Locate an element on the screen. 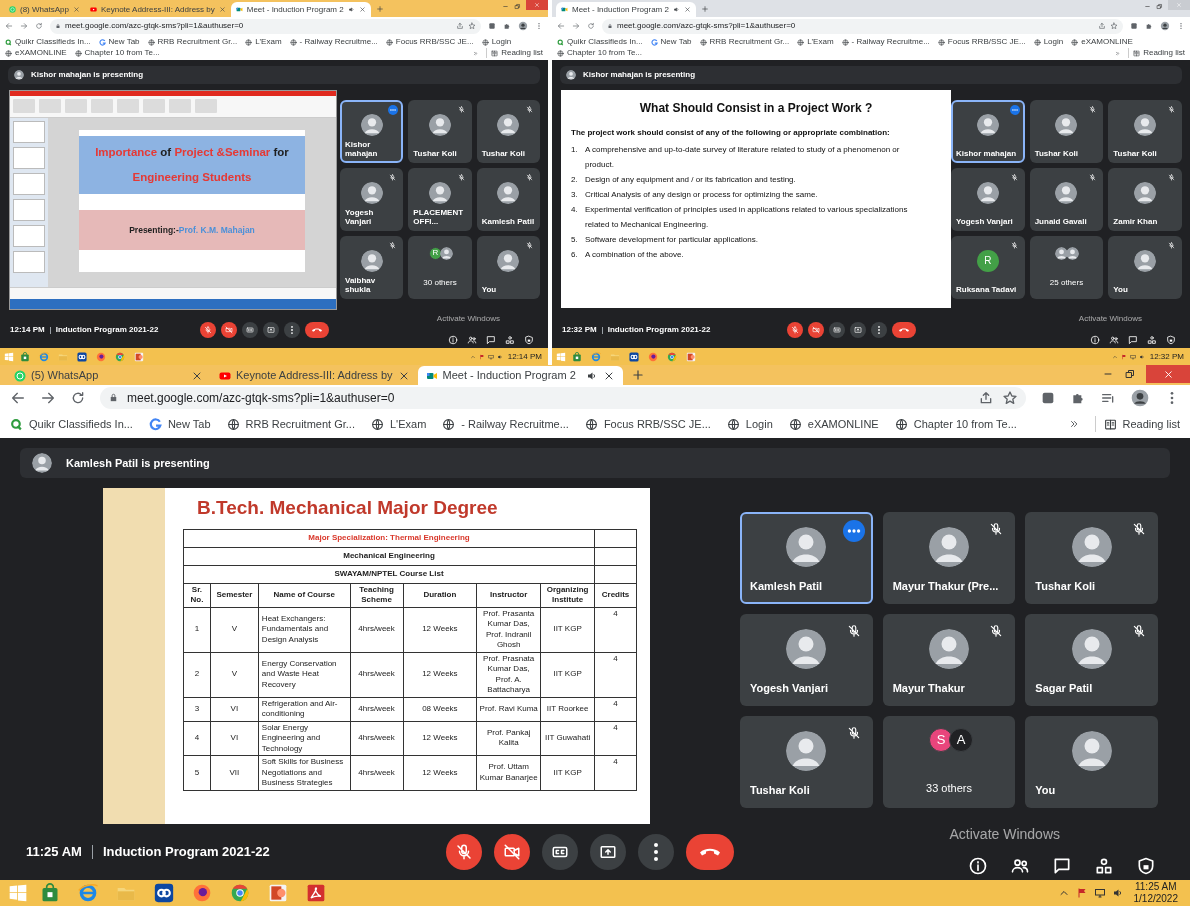 This screenshot has width=1190, height=906. pdf-app-icon is located at coordinates (316, 893).